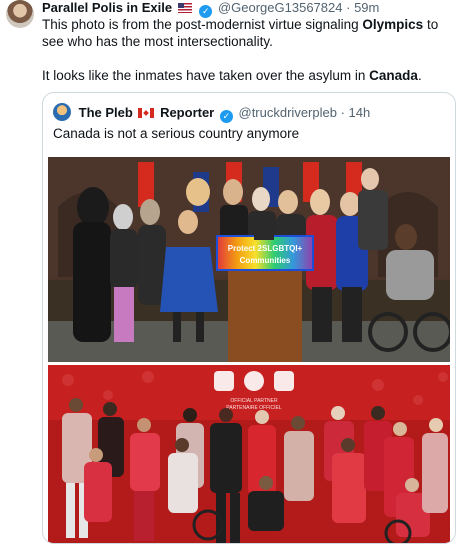 Image resolution: width=466 pixels, height=547 pixels. I want to click on podium-sign-line2: Communities, so click(265, 260).